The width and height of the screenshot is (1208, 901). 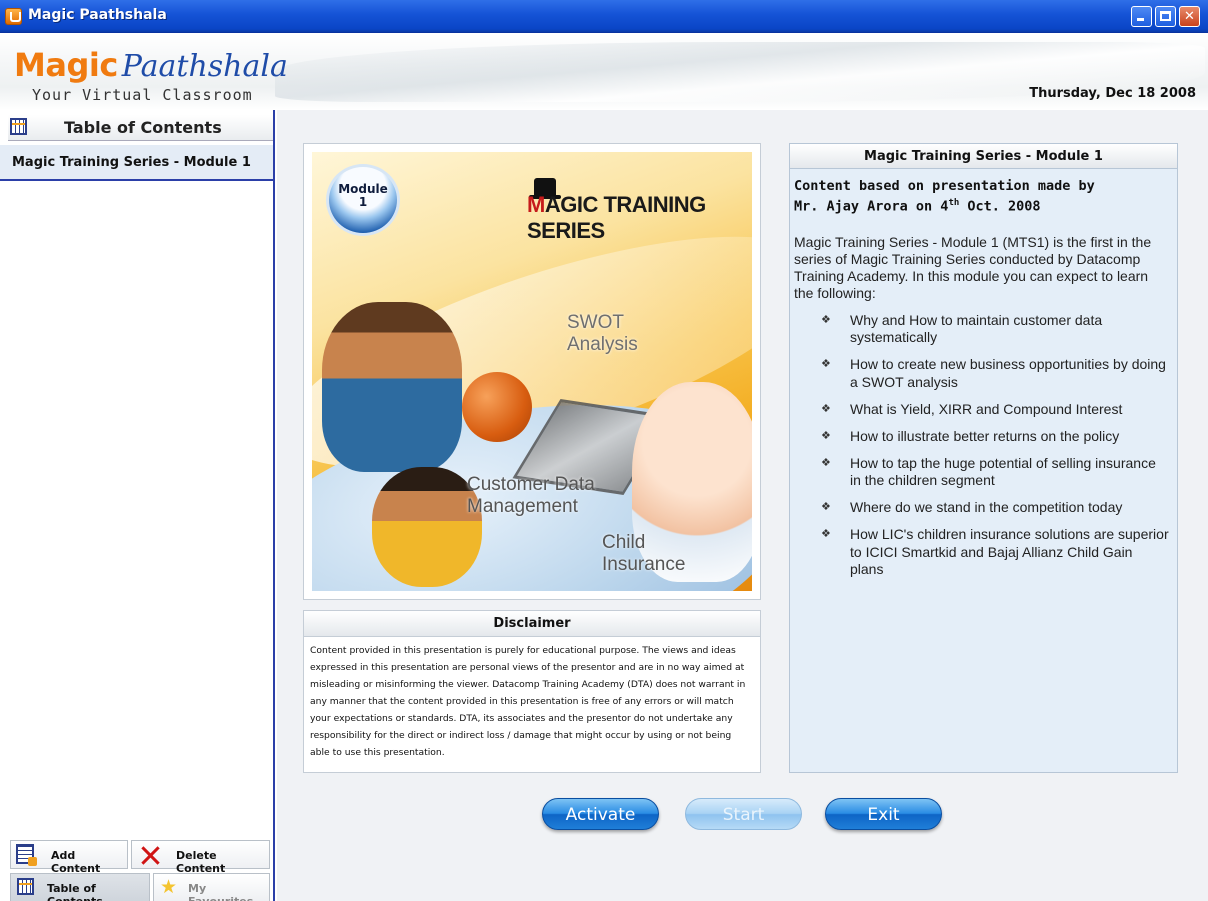 What do you see at coordinates (204, 66) in the screenshot?
I see `logo-text-paathshala: Paathshala` at bounding box center [204, 66].